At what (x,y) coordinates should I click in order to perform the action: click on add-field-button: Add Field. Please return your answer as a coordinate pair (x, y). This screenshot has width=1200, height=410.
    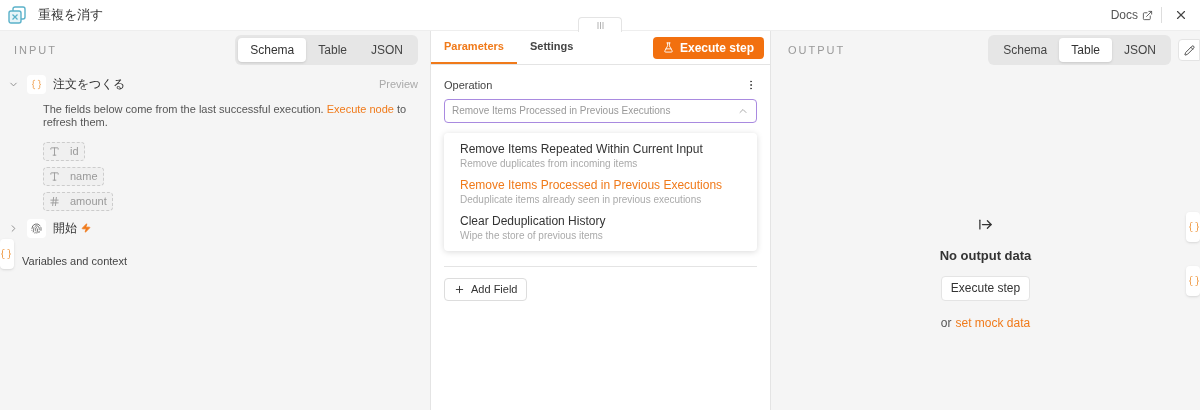
    Looking at the image, I should click on (486, 289).